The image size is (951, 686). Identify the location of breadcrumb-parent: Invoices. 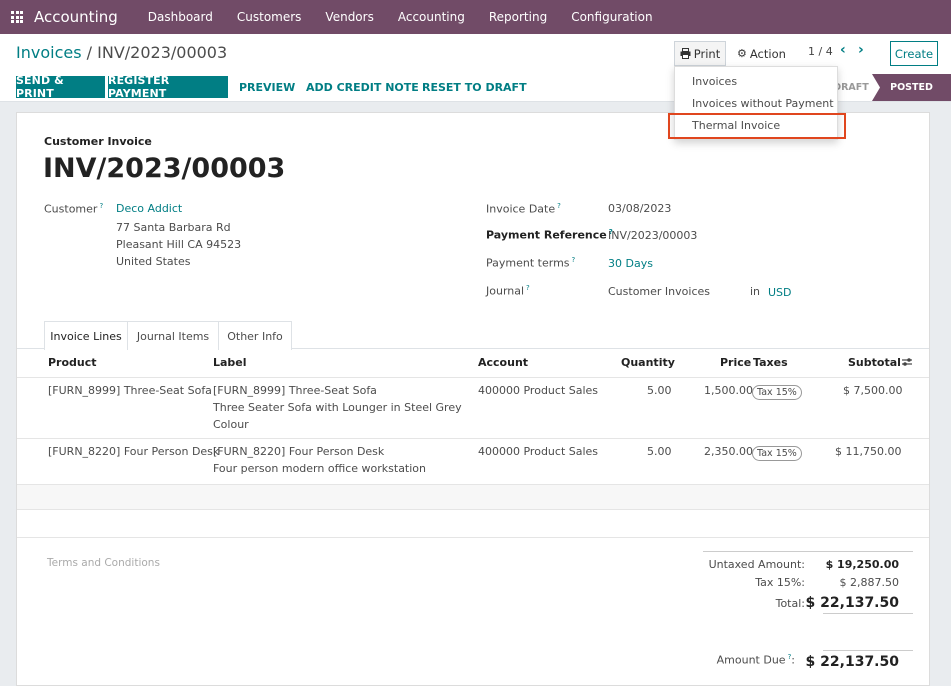
(49, 52).